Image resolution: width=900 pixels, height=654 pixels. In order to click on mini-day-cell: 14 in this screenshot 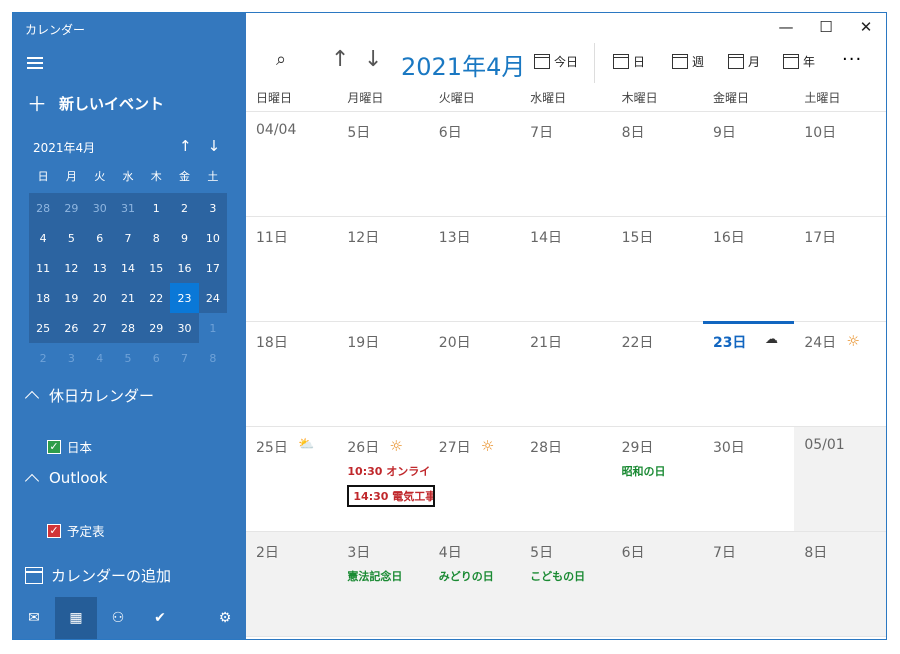, I will do `click(128, 268)`.